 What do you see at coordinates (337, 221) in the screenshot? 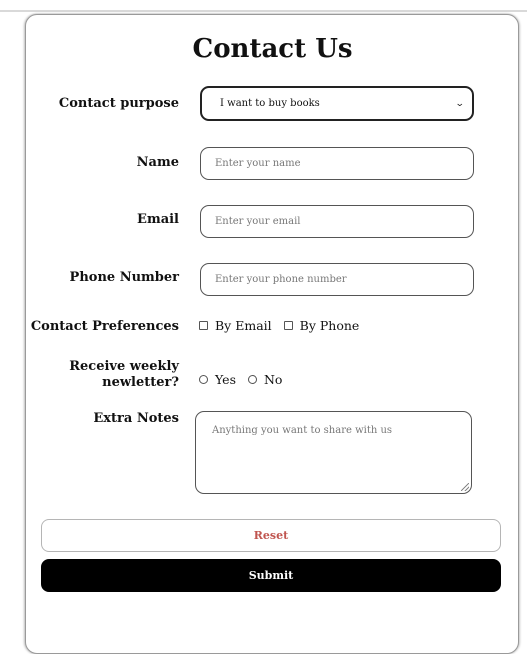
I see `email-field` at bounding box center [337, 221].